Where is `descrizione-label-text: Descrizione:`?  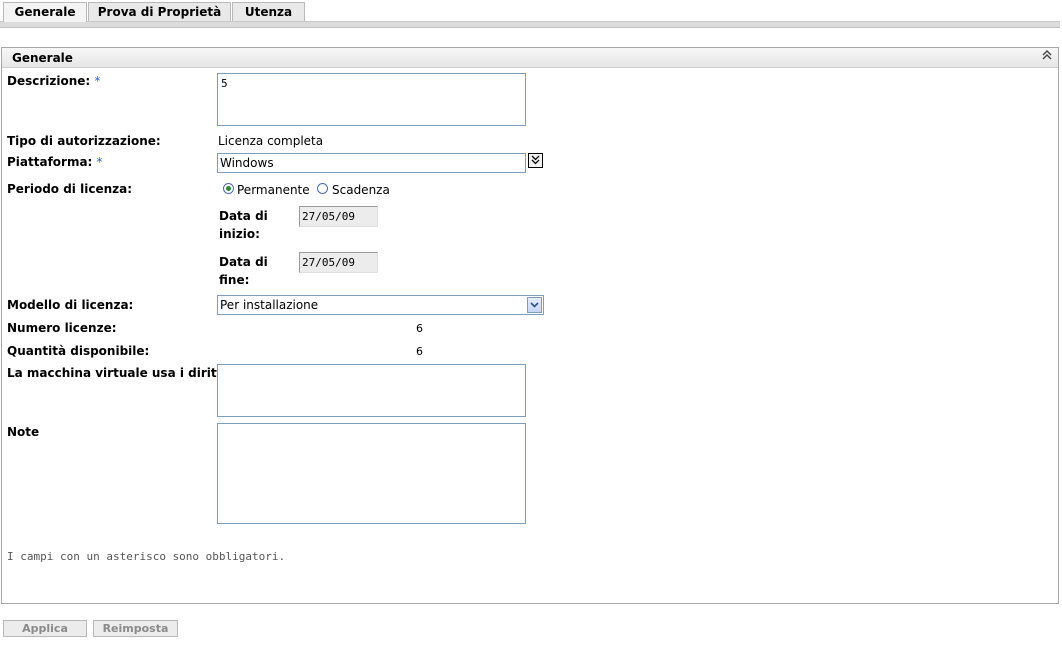
descrizione-label-text: Descrizione: is located at coordinates (49, 81).